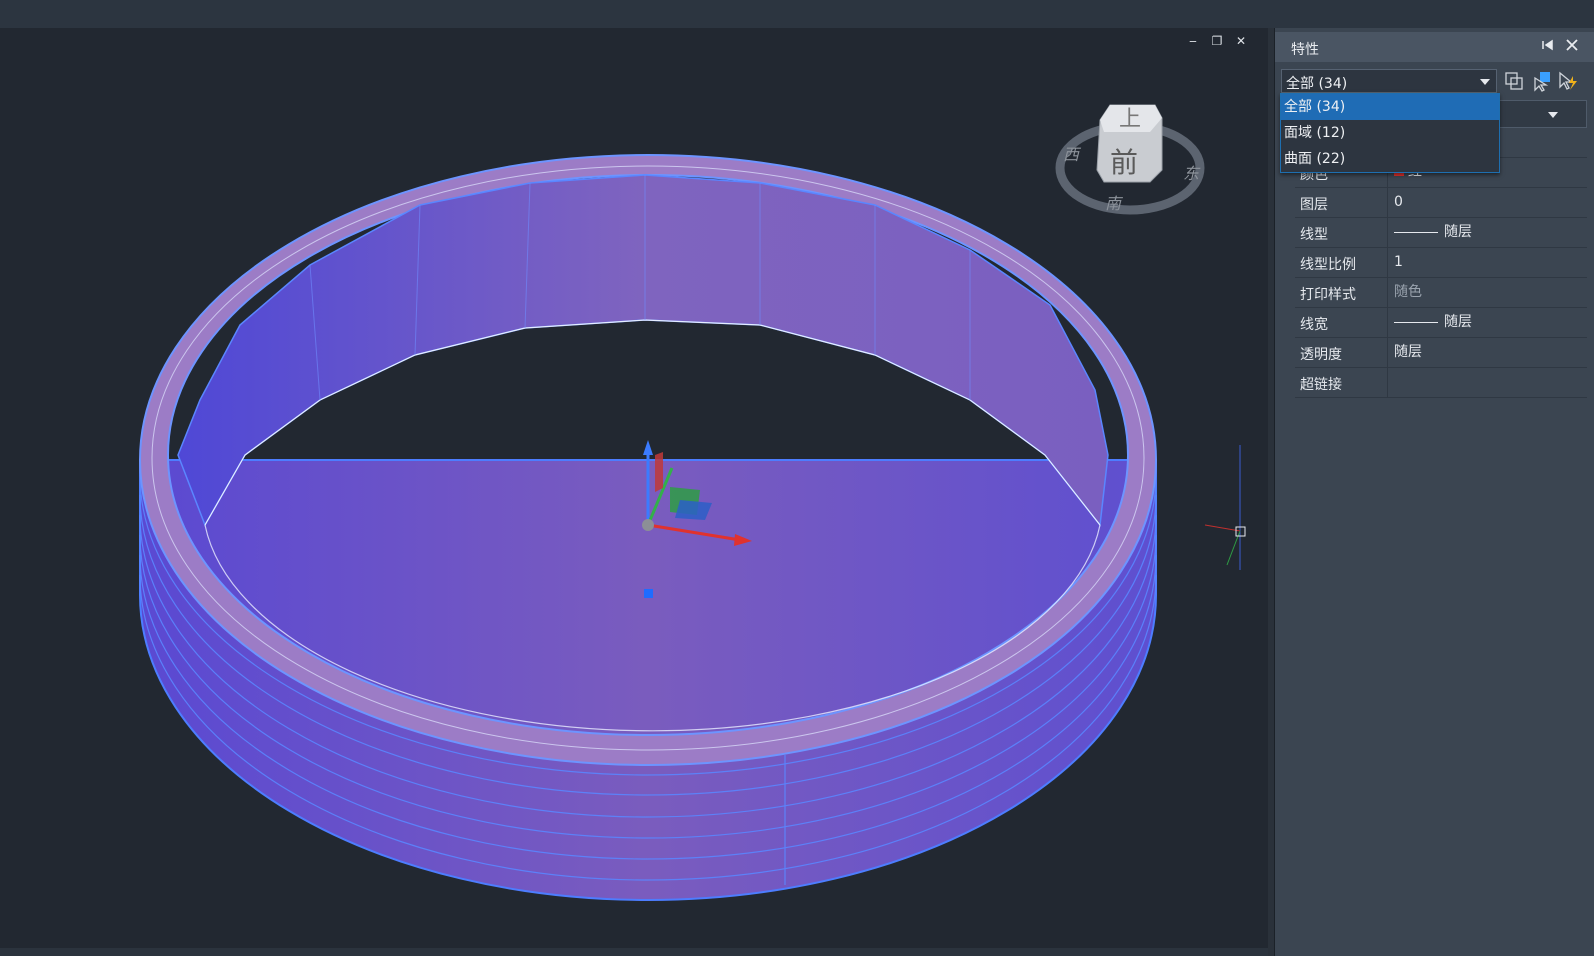 This screenshot has height=956, width=1594. Describe the element at coordinates (1072, 154) in the screenshot. I see `compass-west-label: 西` at that location.